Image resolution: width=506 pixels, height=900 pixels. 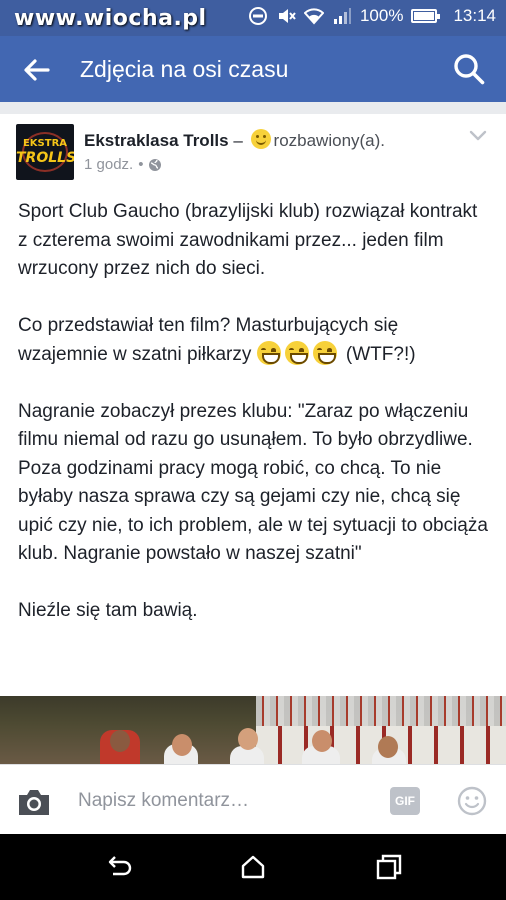 I want to click on mute-icon, so click(x=287, y=16).